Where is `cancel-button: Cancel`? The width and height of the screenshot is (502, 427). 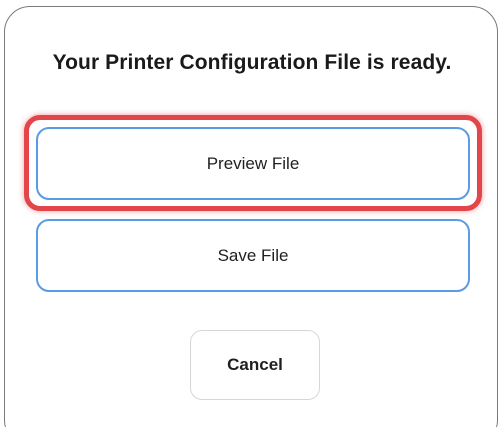 cancel-button: Cancel is located at coordinates (255, 365).